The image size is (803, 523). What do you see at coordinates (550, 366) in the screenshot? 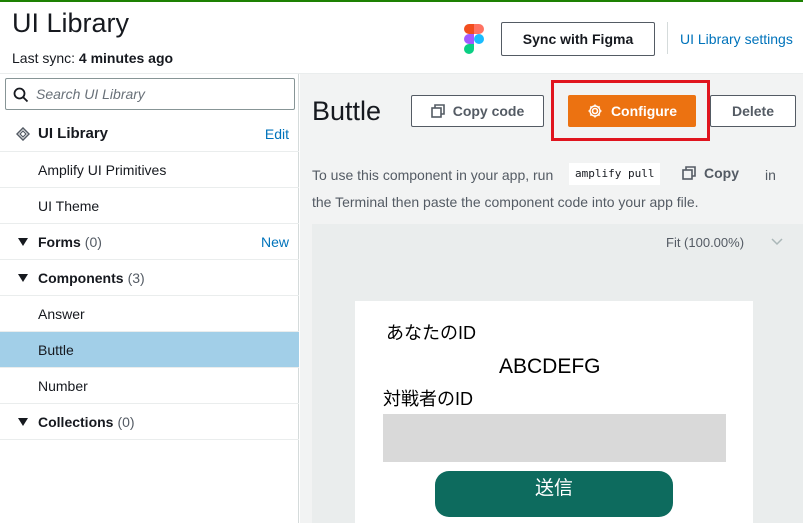
I see `preview-id-value: ABCDEFG` at bounding box center [550, 366].